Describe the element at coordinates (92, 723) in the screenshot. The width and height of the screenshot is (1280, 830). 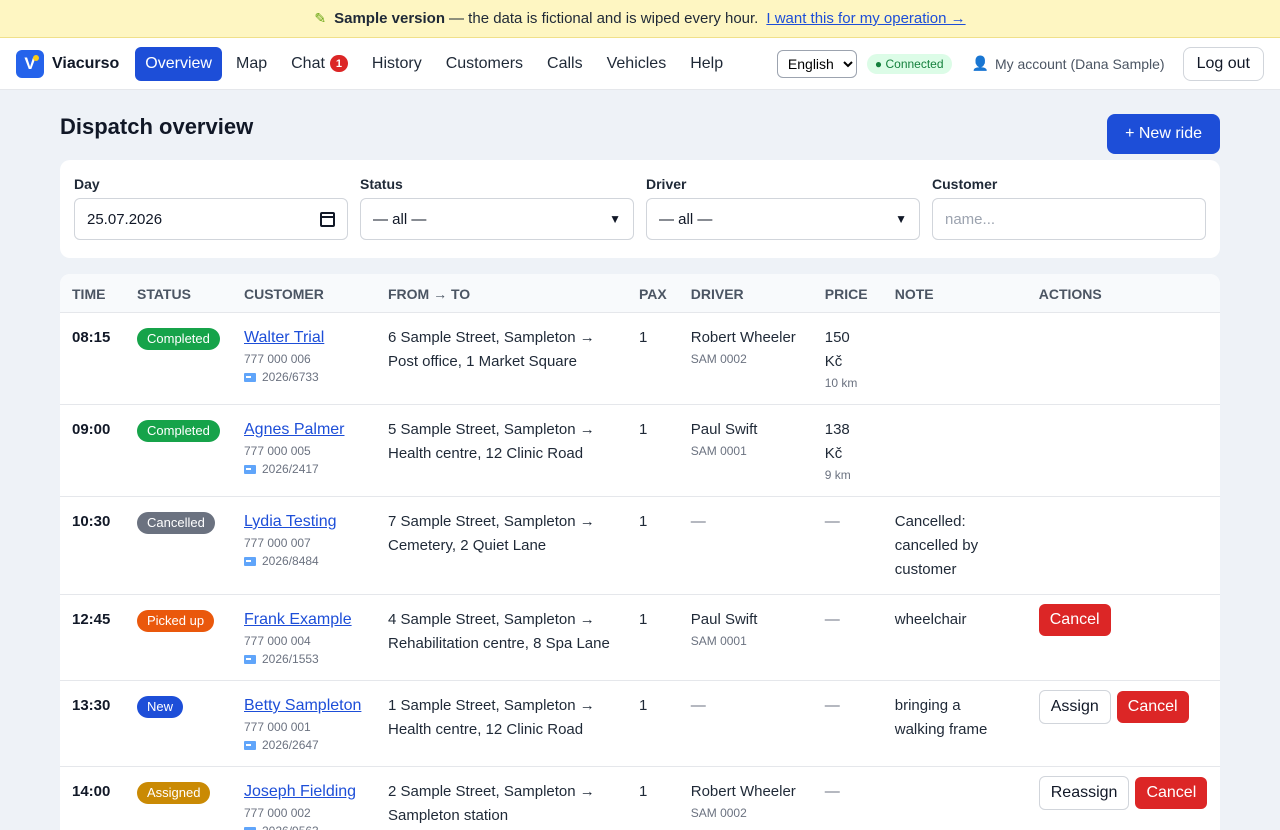
I see `ride-time: 13:30` at that location.